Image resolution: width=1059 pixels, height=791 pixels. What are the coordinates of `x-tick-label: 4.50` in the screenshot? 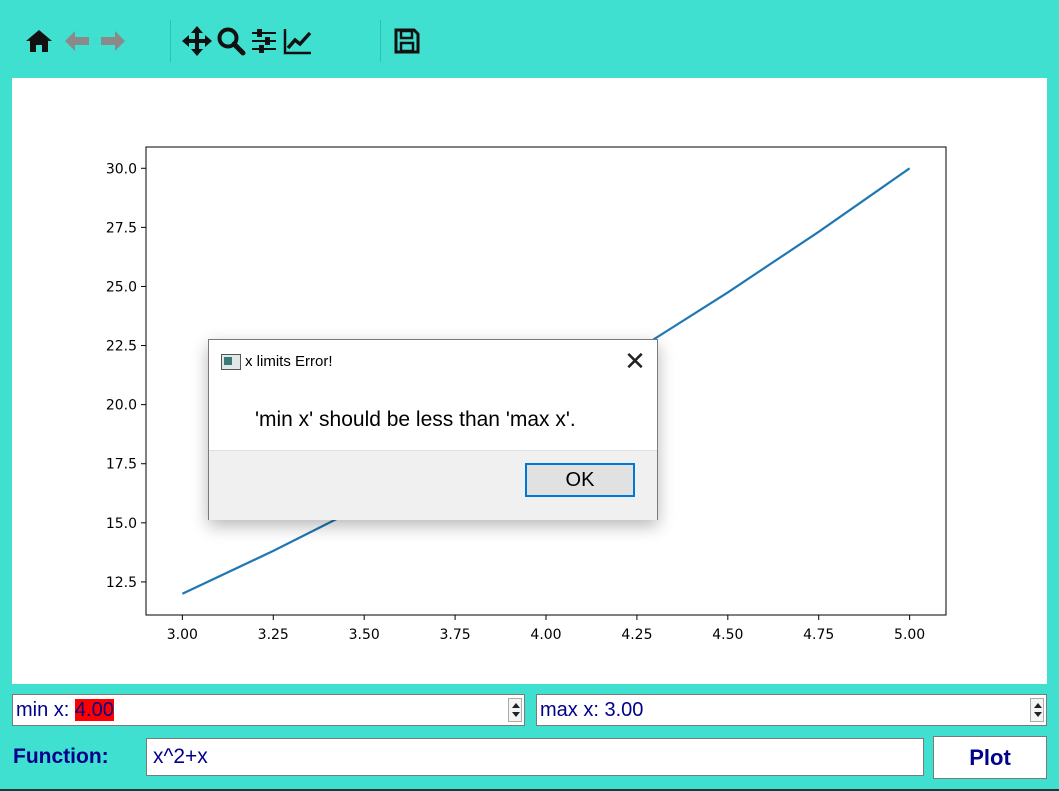 It's located at (727, 635).